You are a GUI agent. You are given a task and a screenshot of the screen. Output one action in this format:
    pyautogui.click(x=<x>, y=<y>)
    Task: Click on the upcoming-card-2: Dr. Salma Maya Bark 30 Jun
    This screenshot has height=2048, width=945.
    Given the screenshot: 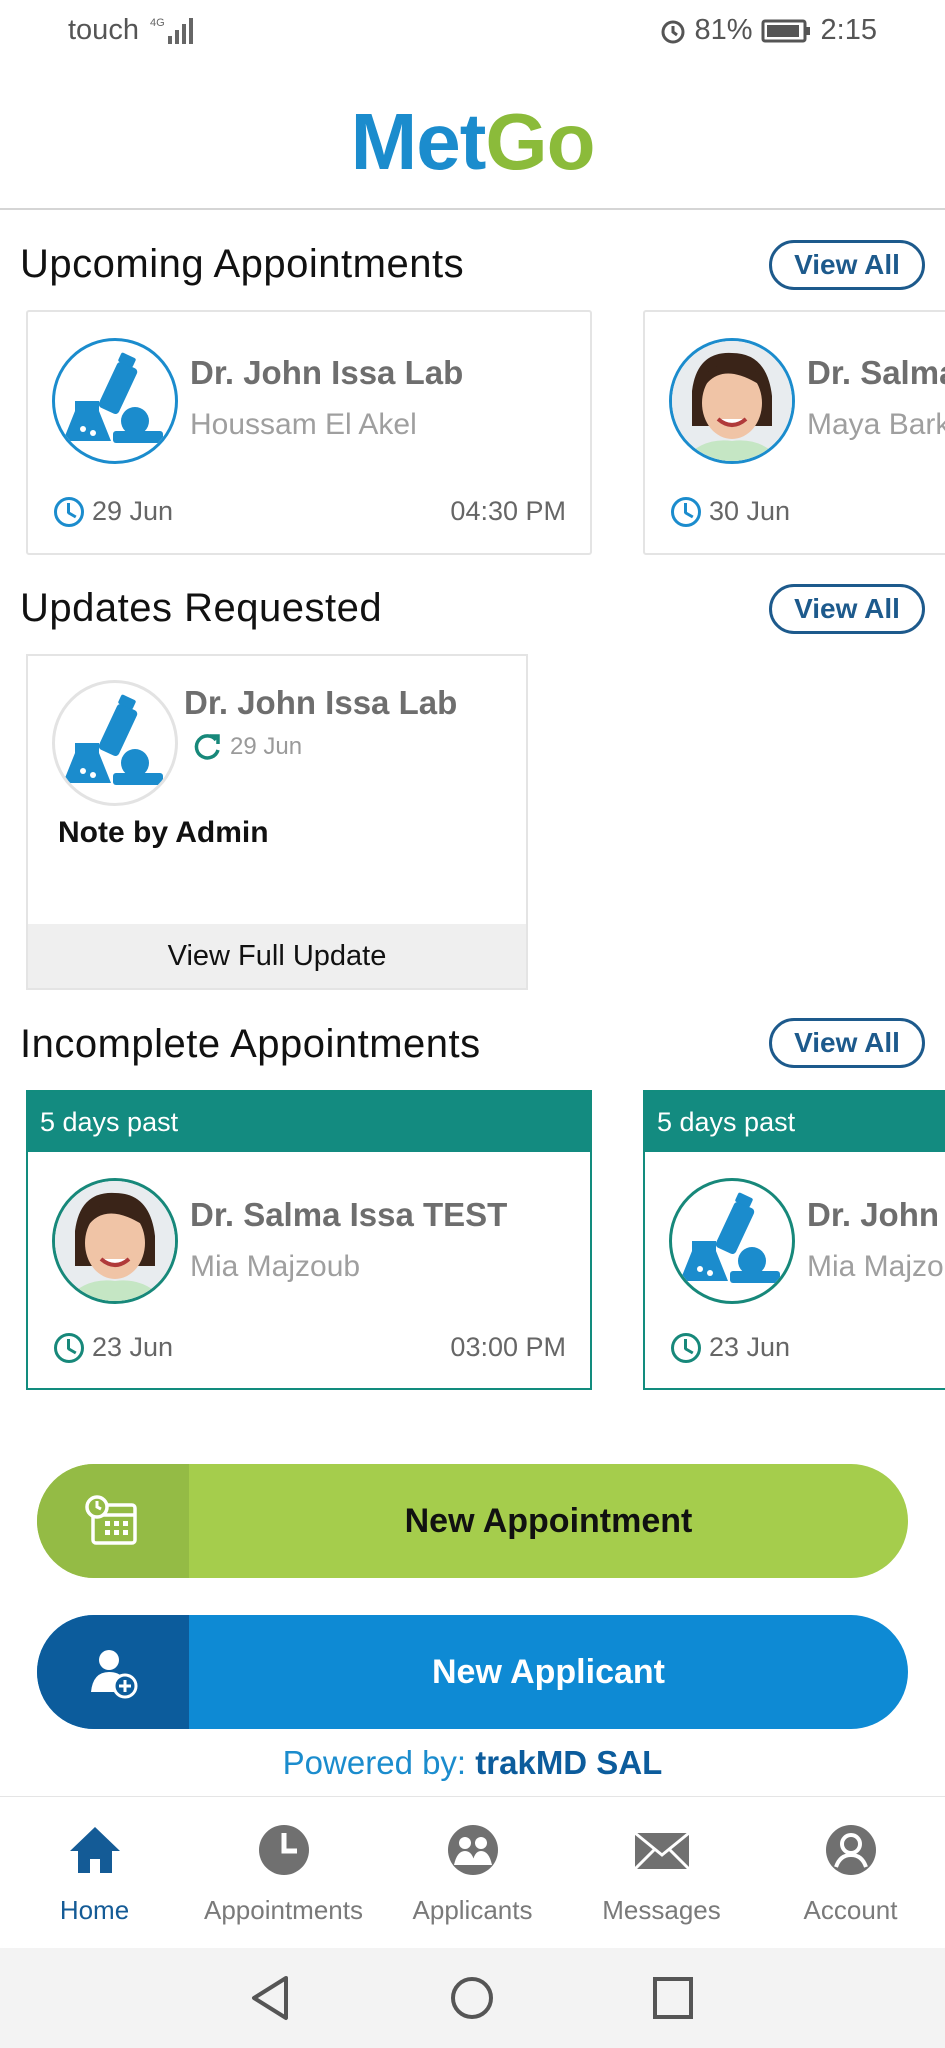 What is the action you would take?
    pyautogui.click(x=794, y=432)
    